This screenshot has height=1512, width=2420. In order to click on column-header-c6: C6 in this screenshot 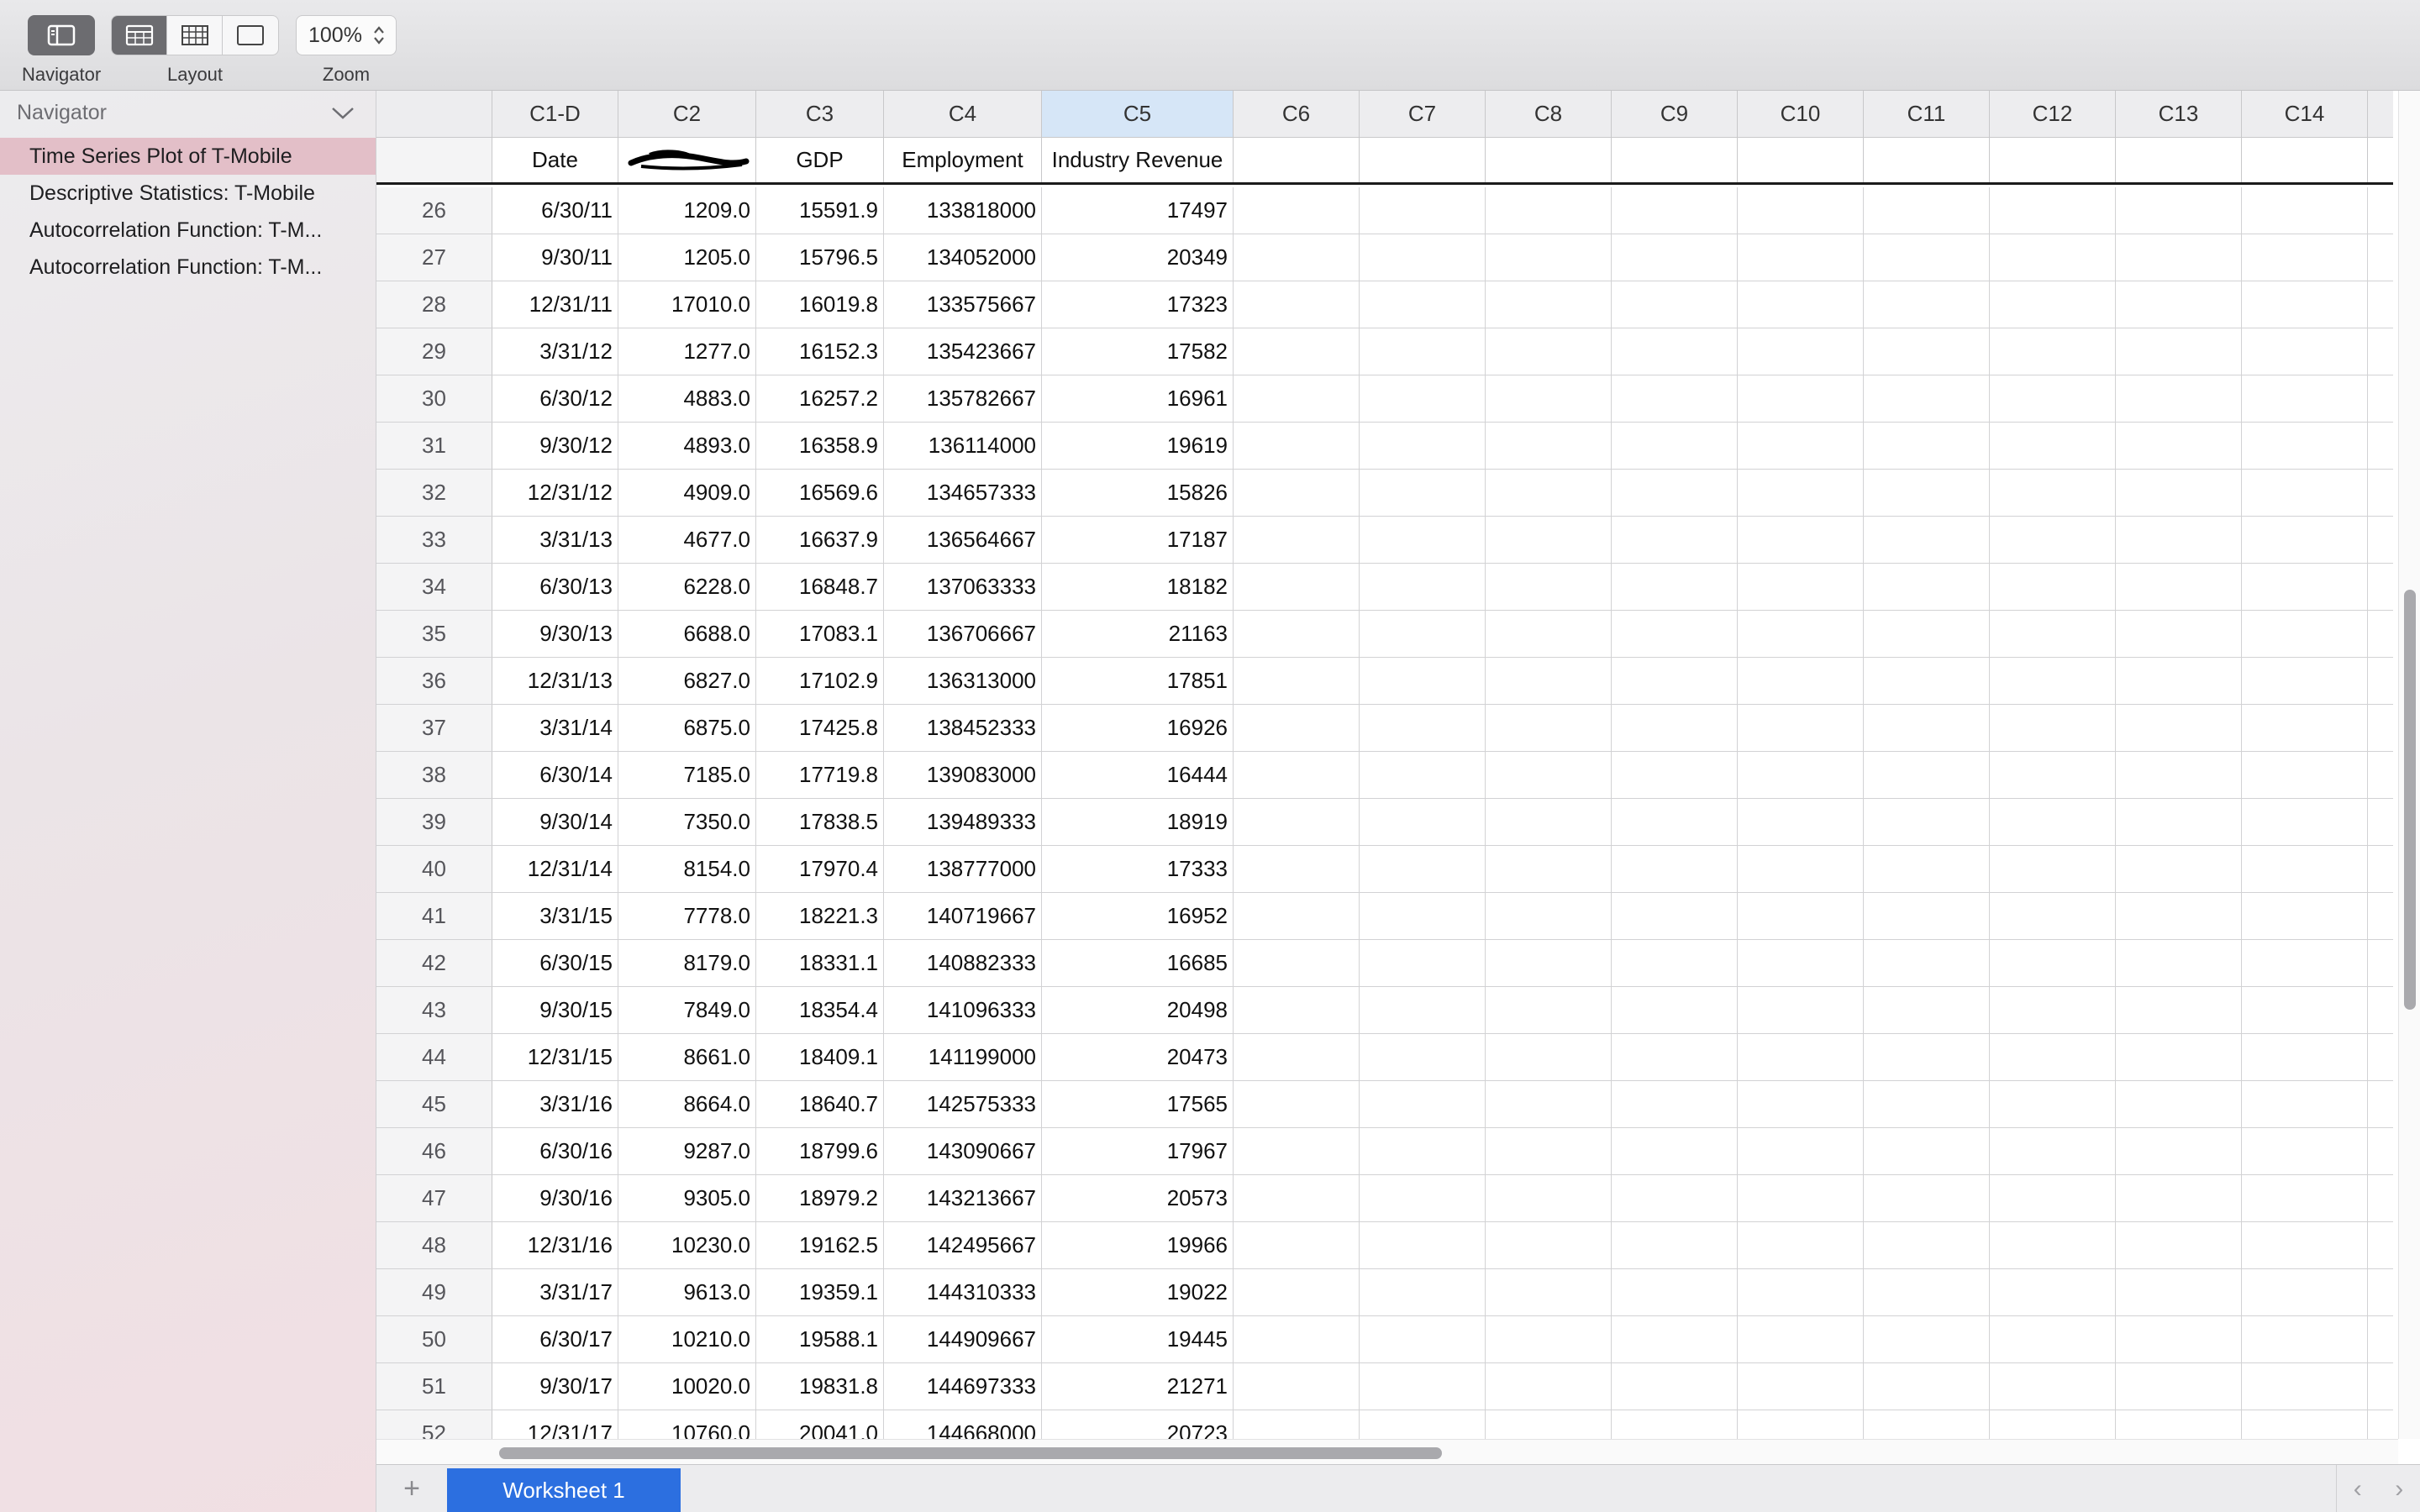, I will do `click(1297, 114)`.